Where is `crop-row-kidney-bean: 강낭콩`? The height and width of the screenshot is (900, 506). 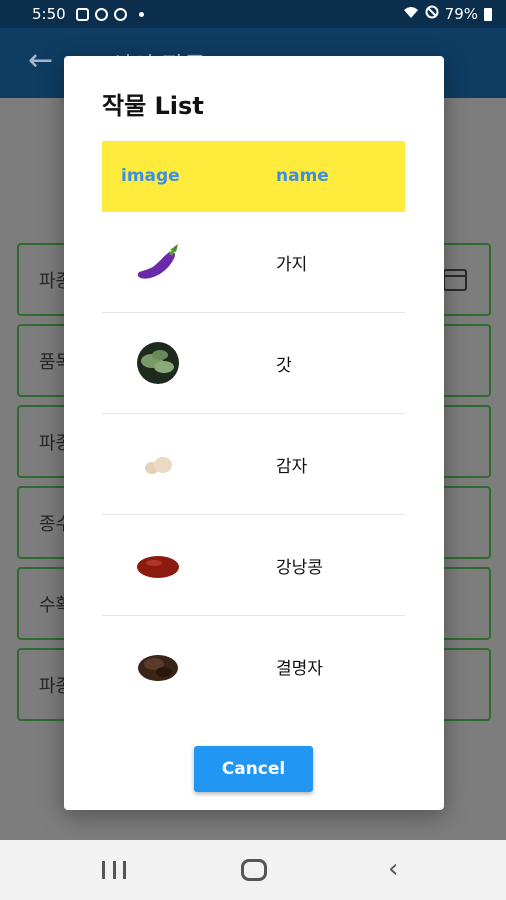
crop-row-kidney-bean: 강낭콩 is located at coordinates (253, 565).